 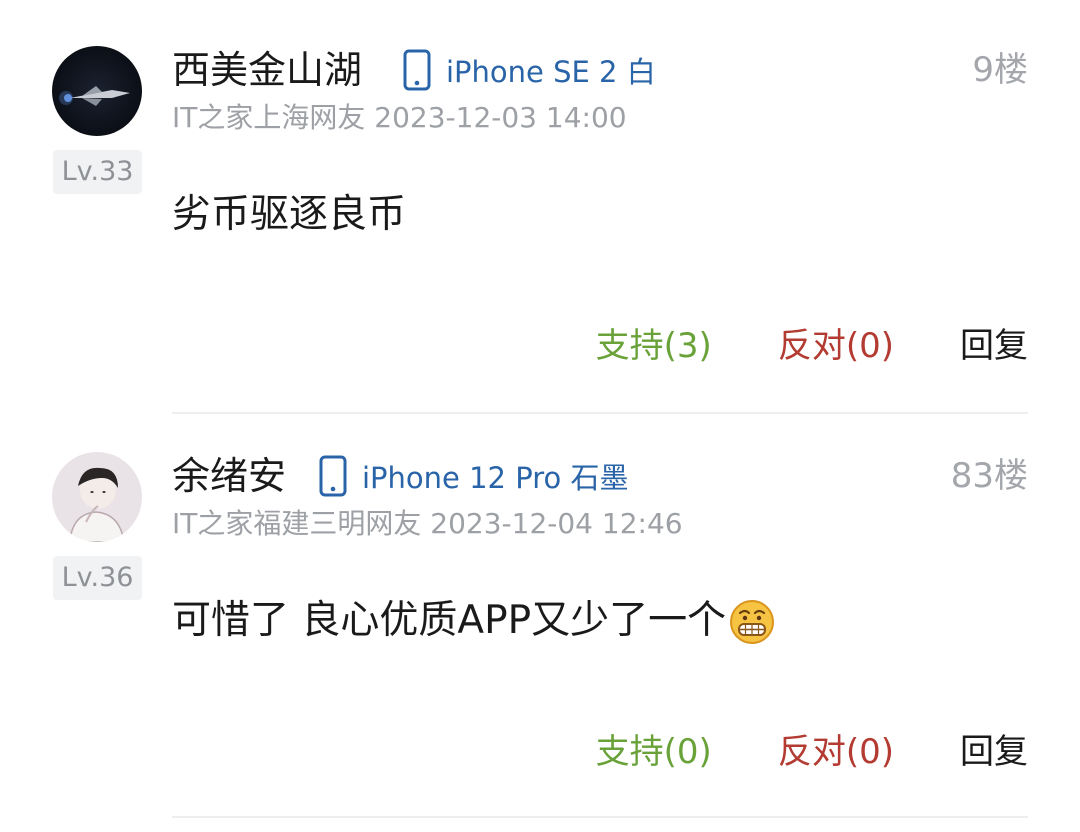 I want to click on comment-text: 可惜了 良心优质APP又少了一个, so click(x=449, y=620).